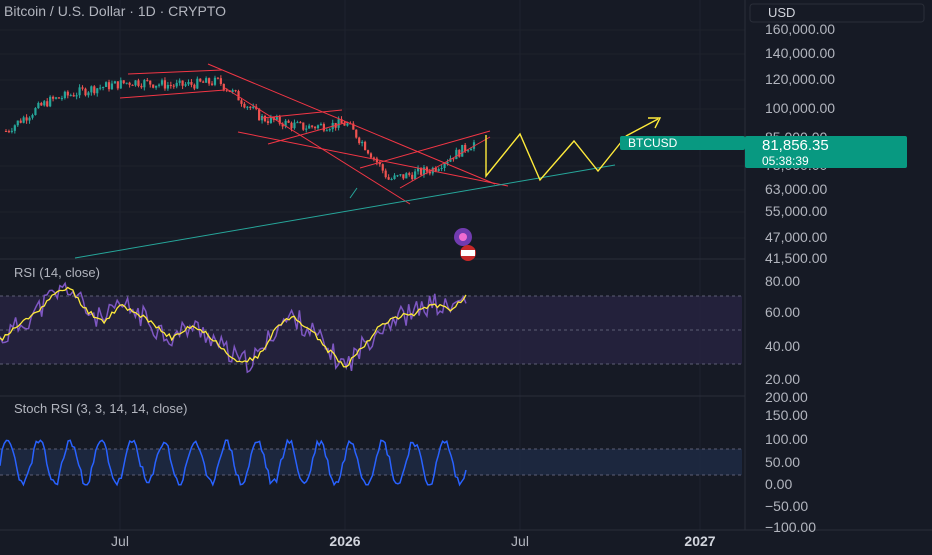  What do you see at coordinates (786, 397) in the screenshot?
I see `stoch-tick-label: 200.00` at bounding box center [786, 397].